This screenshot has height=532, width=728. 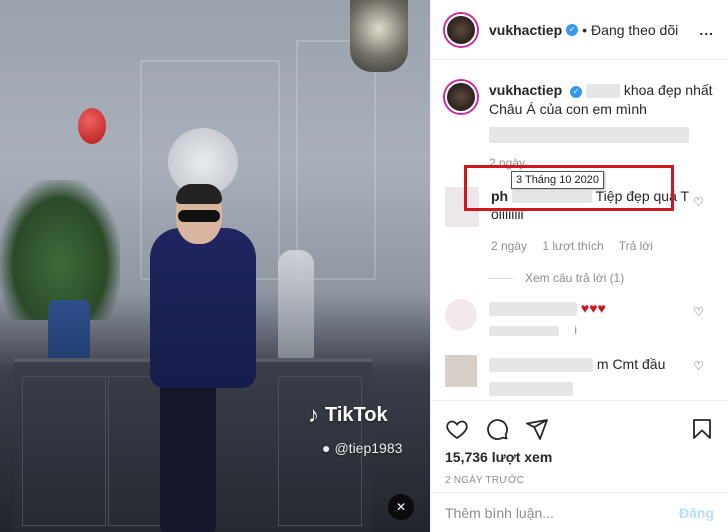 What do you see at coordinates (562, 512) in the screenshot?
I see `comment-input` at bounding box center [562, 512].